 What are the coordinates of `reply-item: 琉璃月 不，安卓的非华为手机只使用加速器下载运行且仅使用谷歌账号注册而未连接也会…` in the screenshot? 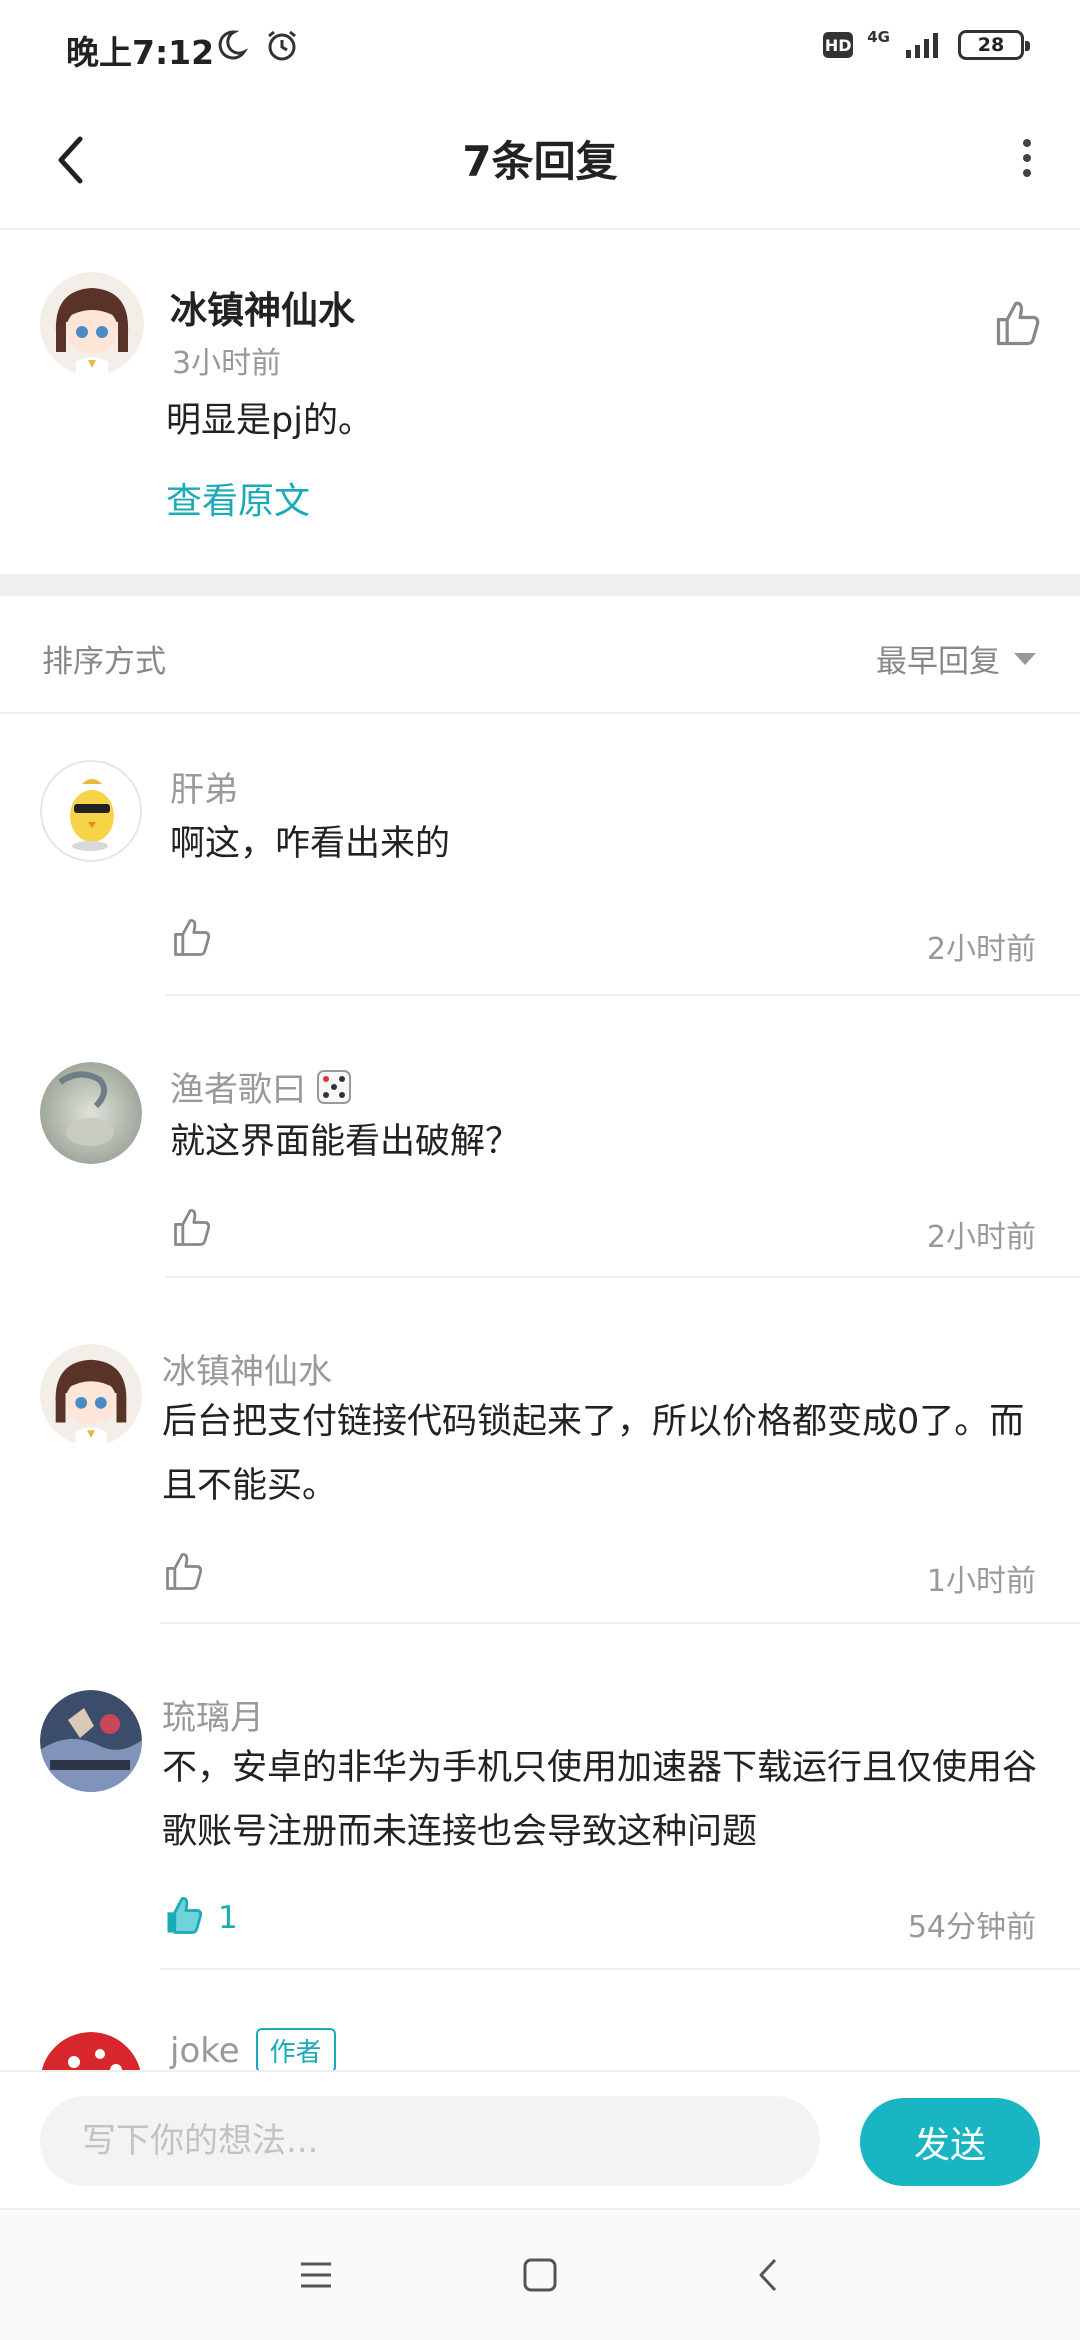 It's located at (540, 1797).